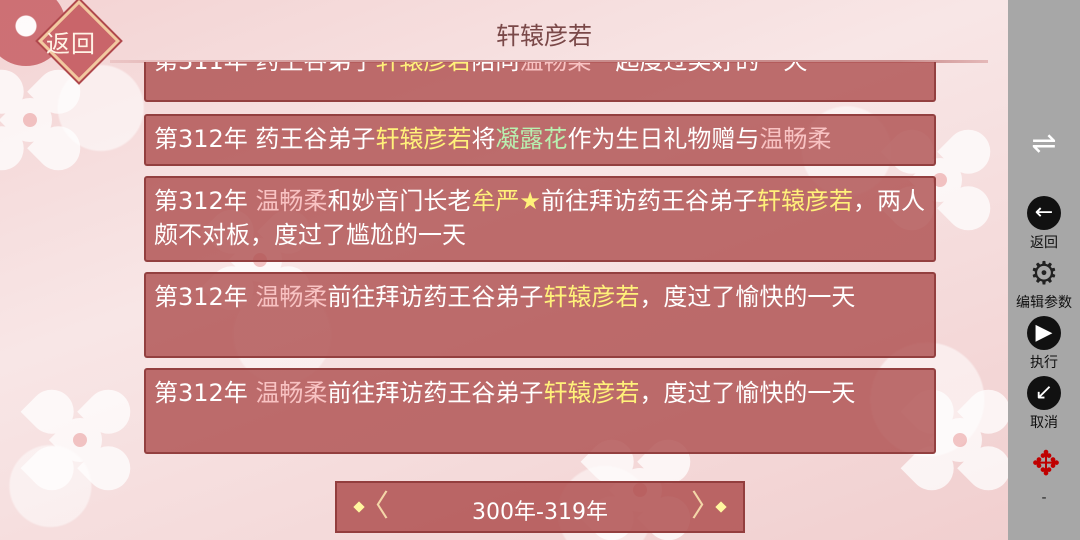 This screenshot has width=1080, height=540. Describe the element at coordinates (1044, 393) in the screenshot. I see `cancel-arrow-icon: ↙` at that location.